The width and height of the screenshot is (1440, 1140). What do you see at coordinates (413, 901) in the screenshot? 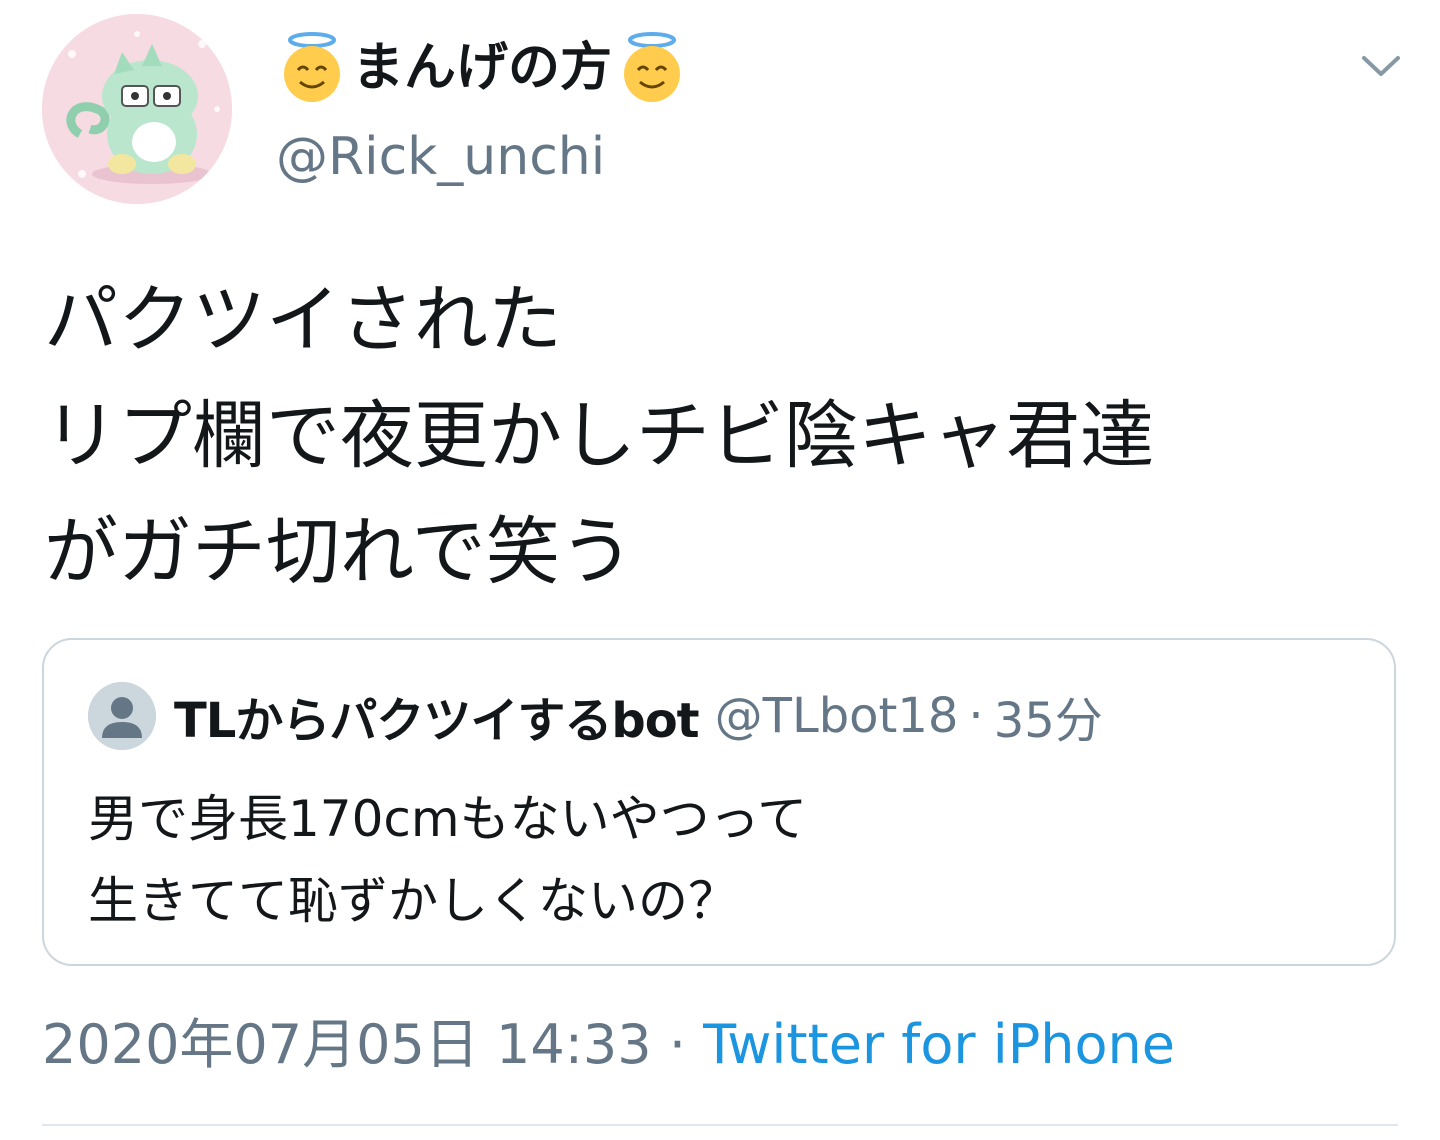
I see `quoted-tweet-text-line: 生きてて恥ずかしくないの？` at bounding box center [413, 901].